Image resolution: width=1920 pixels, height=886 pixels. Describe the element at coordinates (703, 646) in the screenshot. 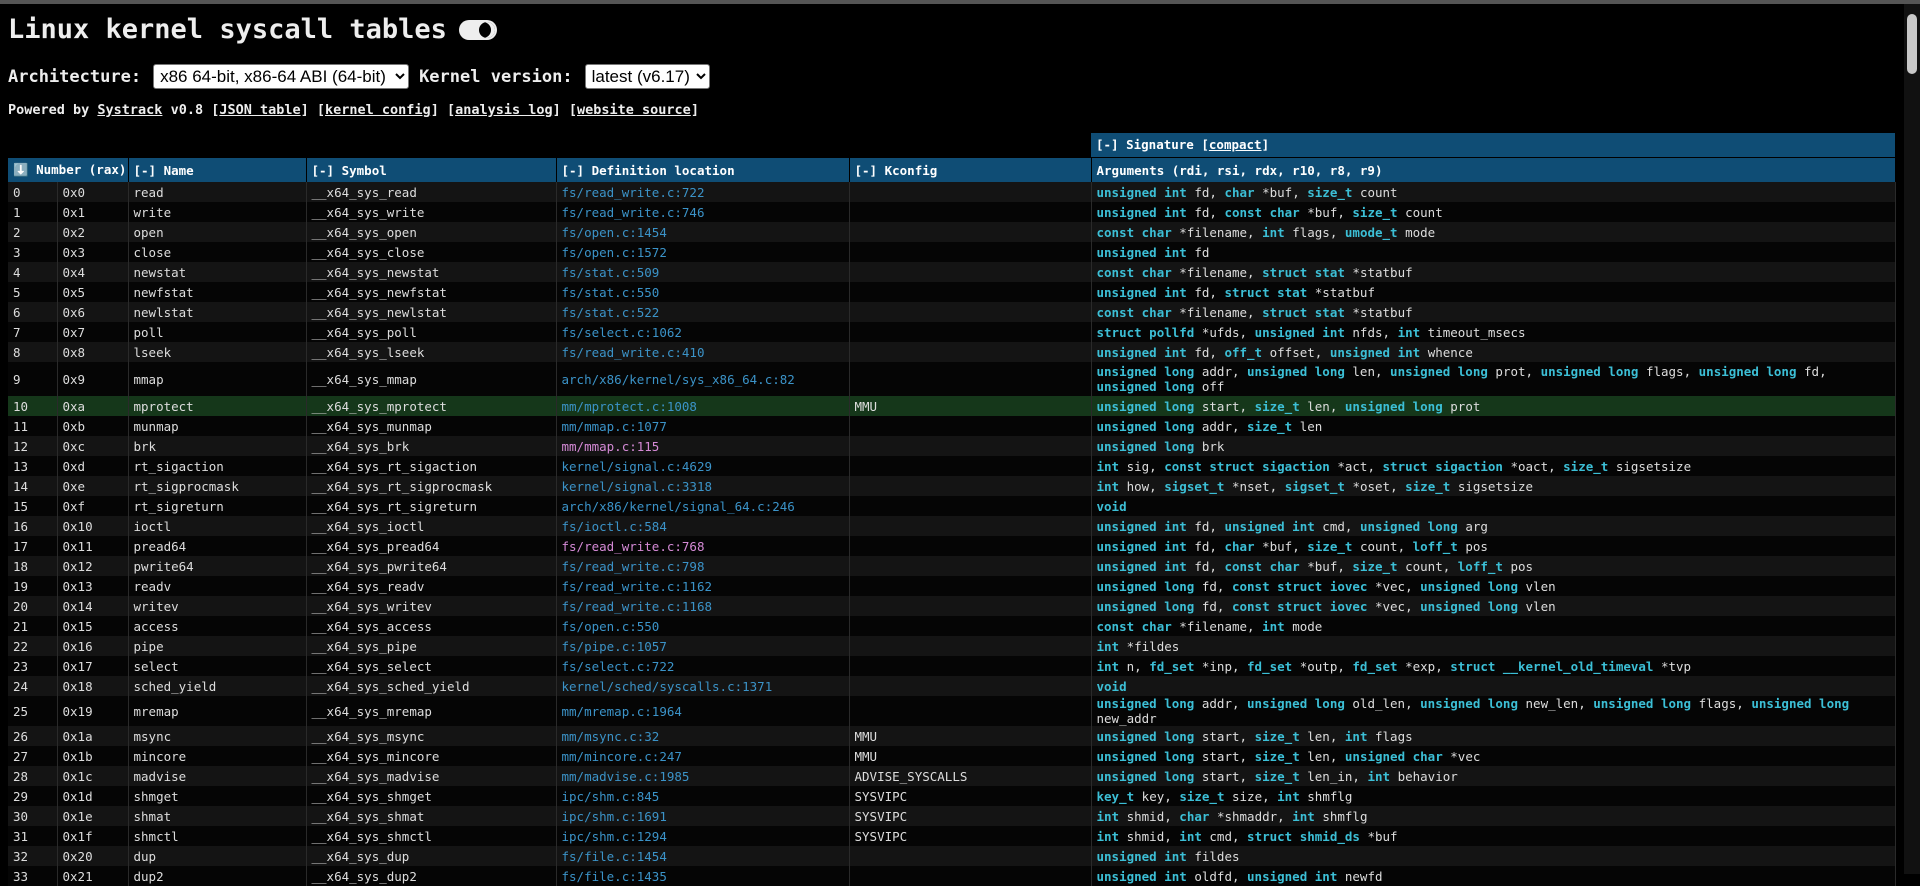

I see `location-link: fs/pipe.c:1057` at that location.